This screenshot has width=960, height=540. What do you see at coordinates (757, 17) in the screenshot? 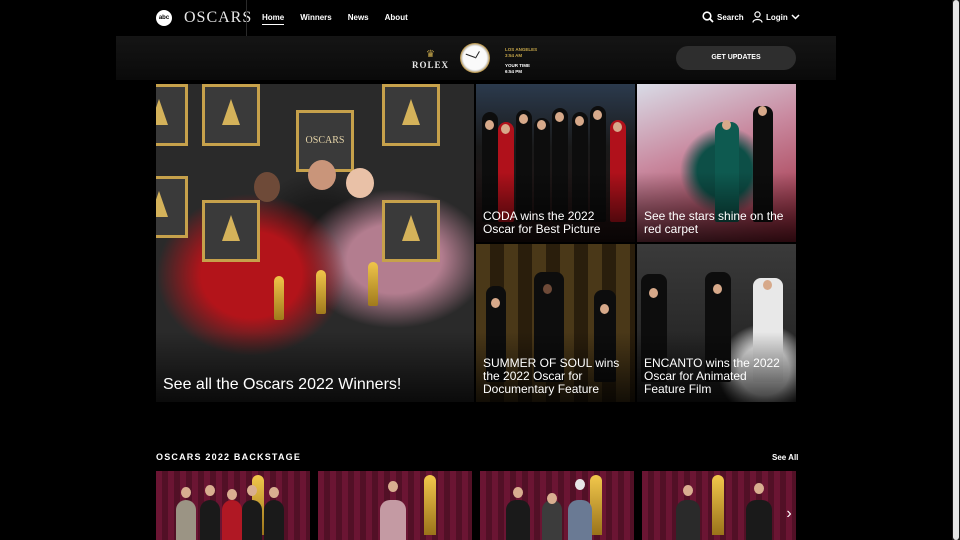
I see `user-icon` at bounding box center [757, 17].